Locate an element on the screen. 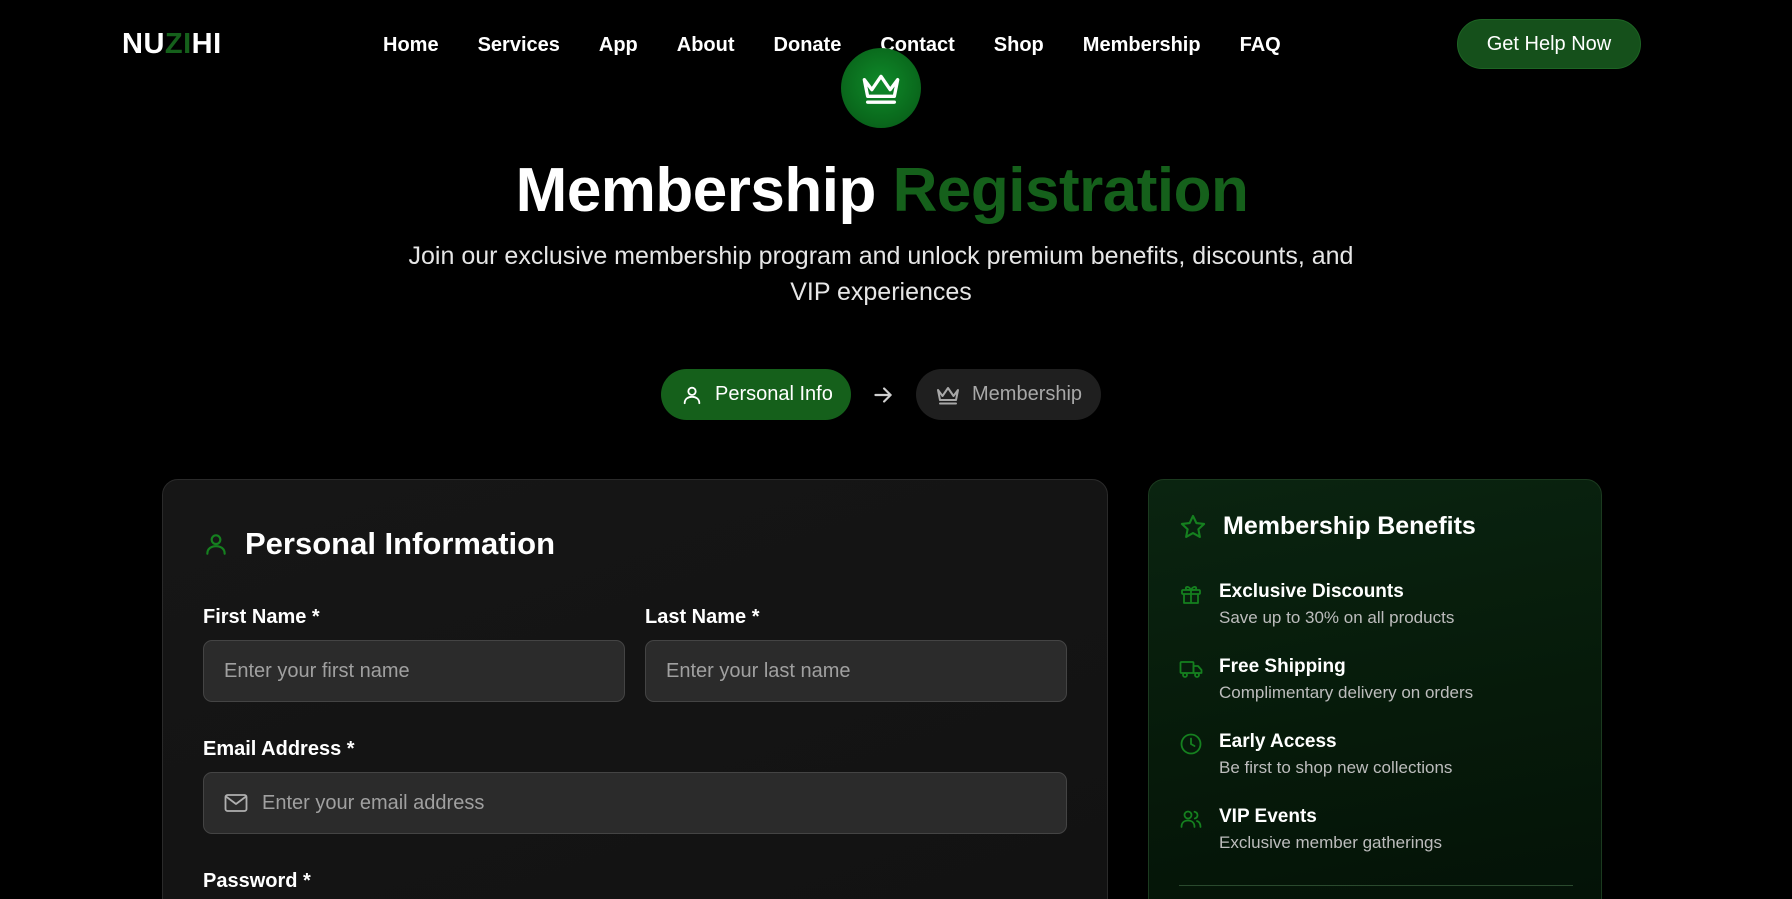 This screenshot has height=899, width=1792. users-icon is located at coordinates (1191, 819).